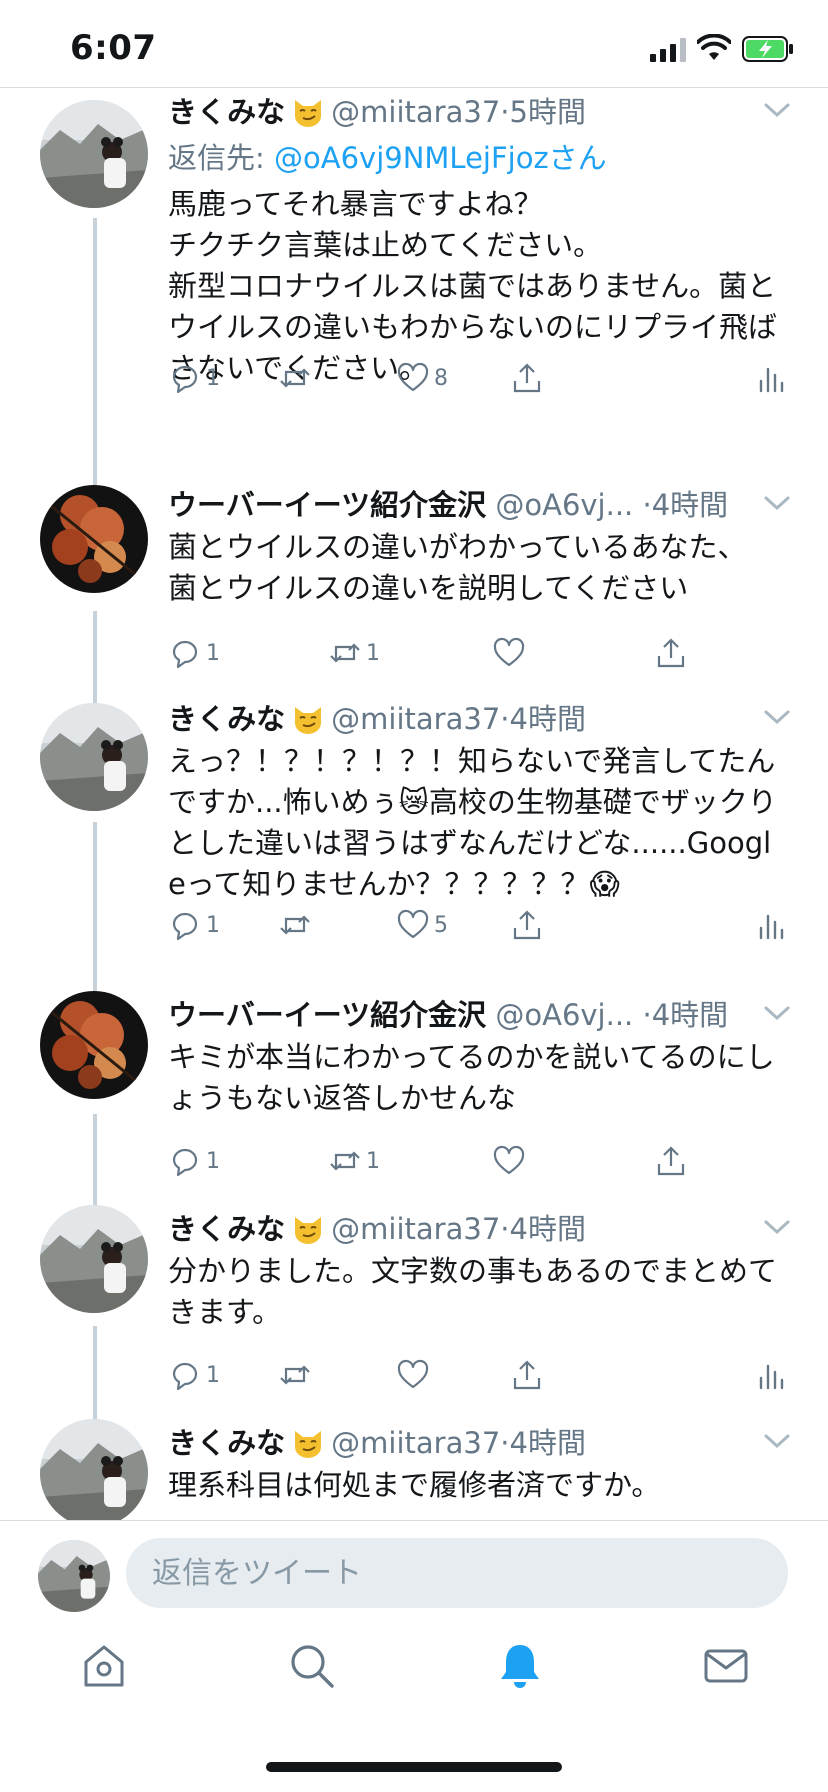 The height and width of the screenshot is (1792, 828). What do you see at coordinates (308, 1444) in the screenshot?
I see `smirking-cat-emoji` at bounding box center [308, 1444].